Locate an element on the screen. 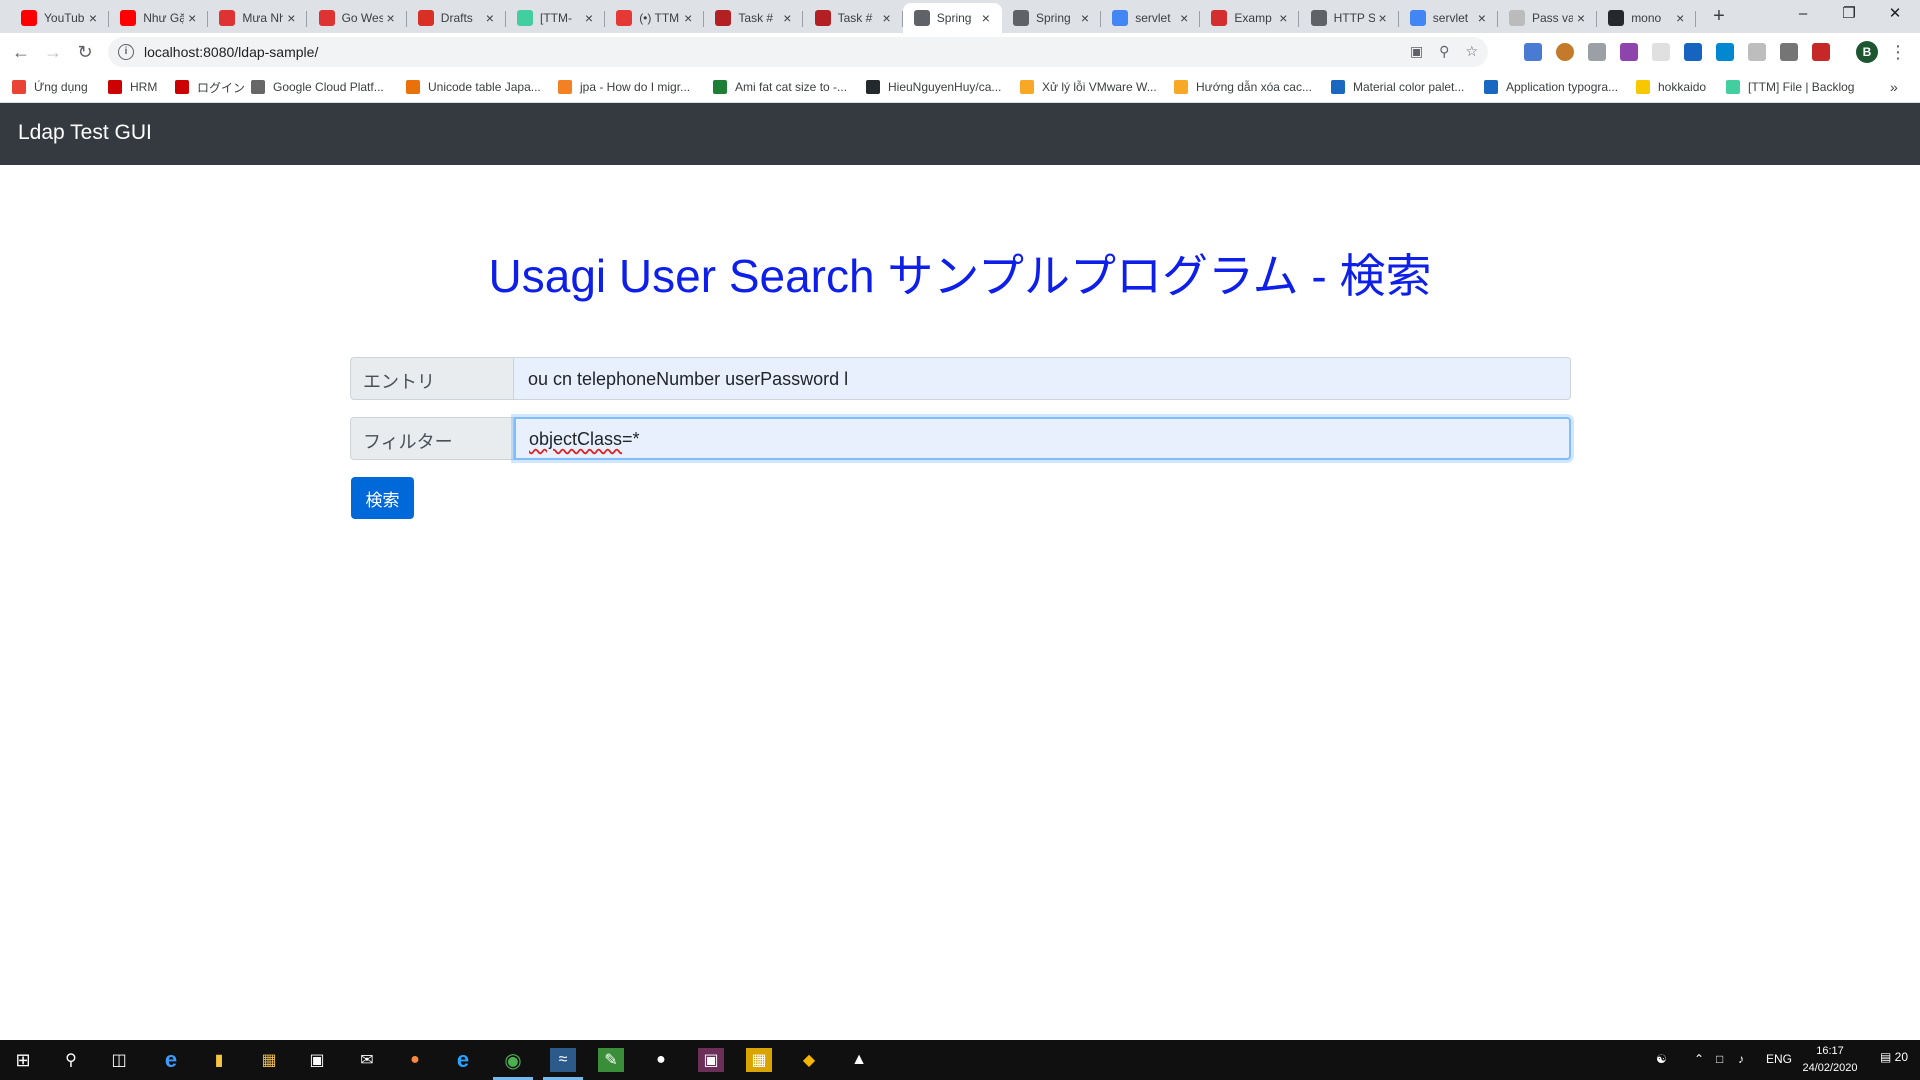 The height and width of the screenshot is (1080, 1920). extension-pdf-icon is located at coordinates (1821, 52).